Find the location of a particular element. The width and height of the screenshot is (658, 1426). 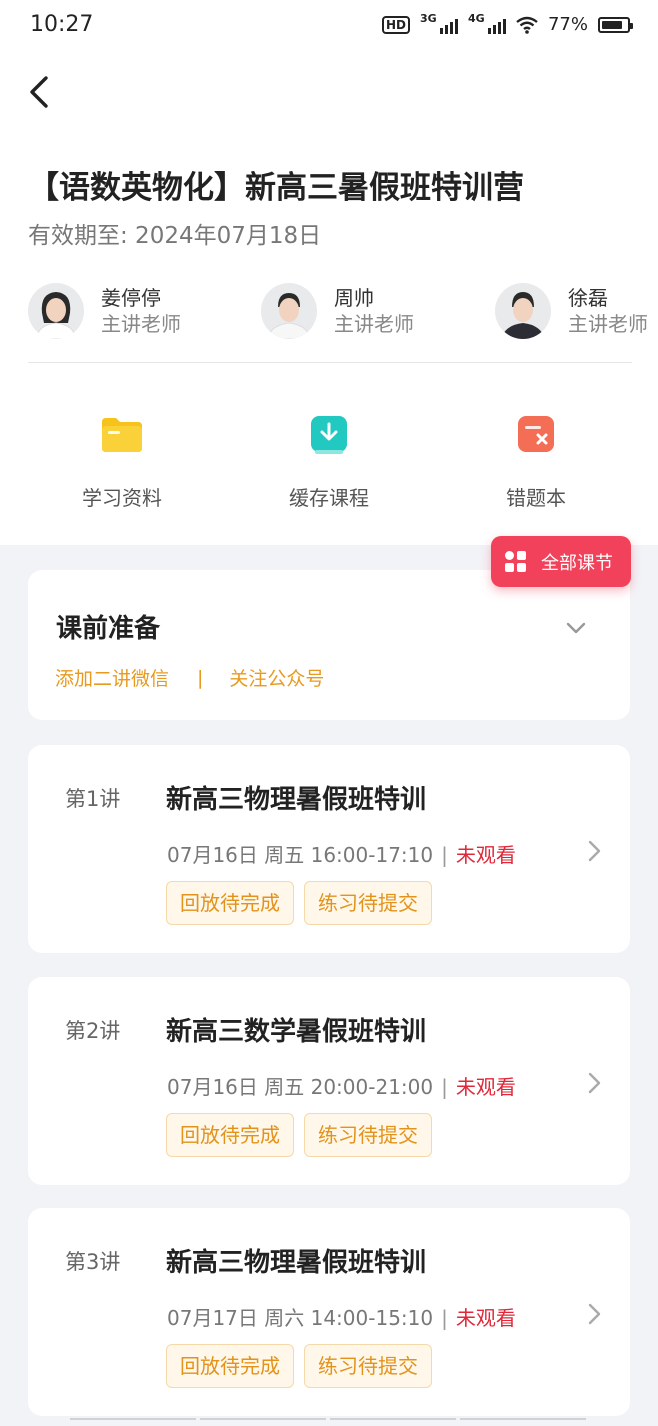

cache-courses-button: 缓存课程 is located at coordinates (329, 461).